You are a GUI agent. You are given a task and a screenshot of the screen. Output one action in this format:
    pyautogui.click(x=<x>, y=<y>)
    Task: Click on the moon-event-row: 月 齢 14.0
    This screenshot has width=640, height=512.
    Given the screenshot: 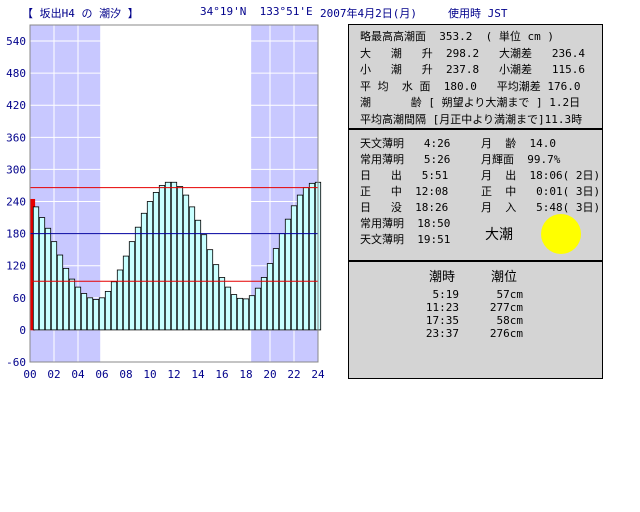 What is the action you would take?
    pyautogui.click(x=518, y=143)
    